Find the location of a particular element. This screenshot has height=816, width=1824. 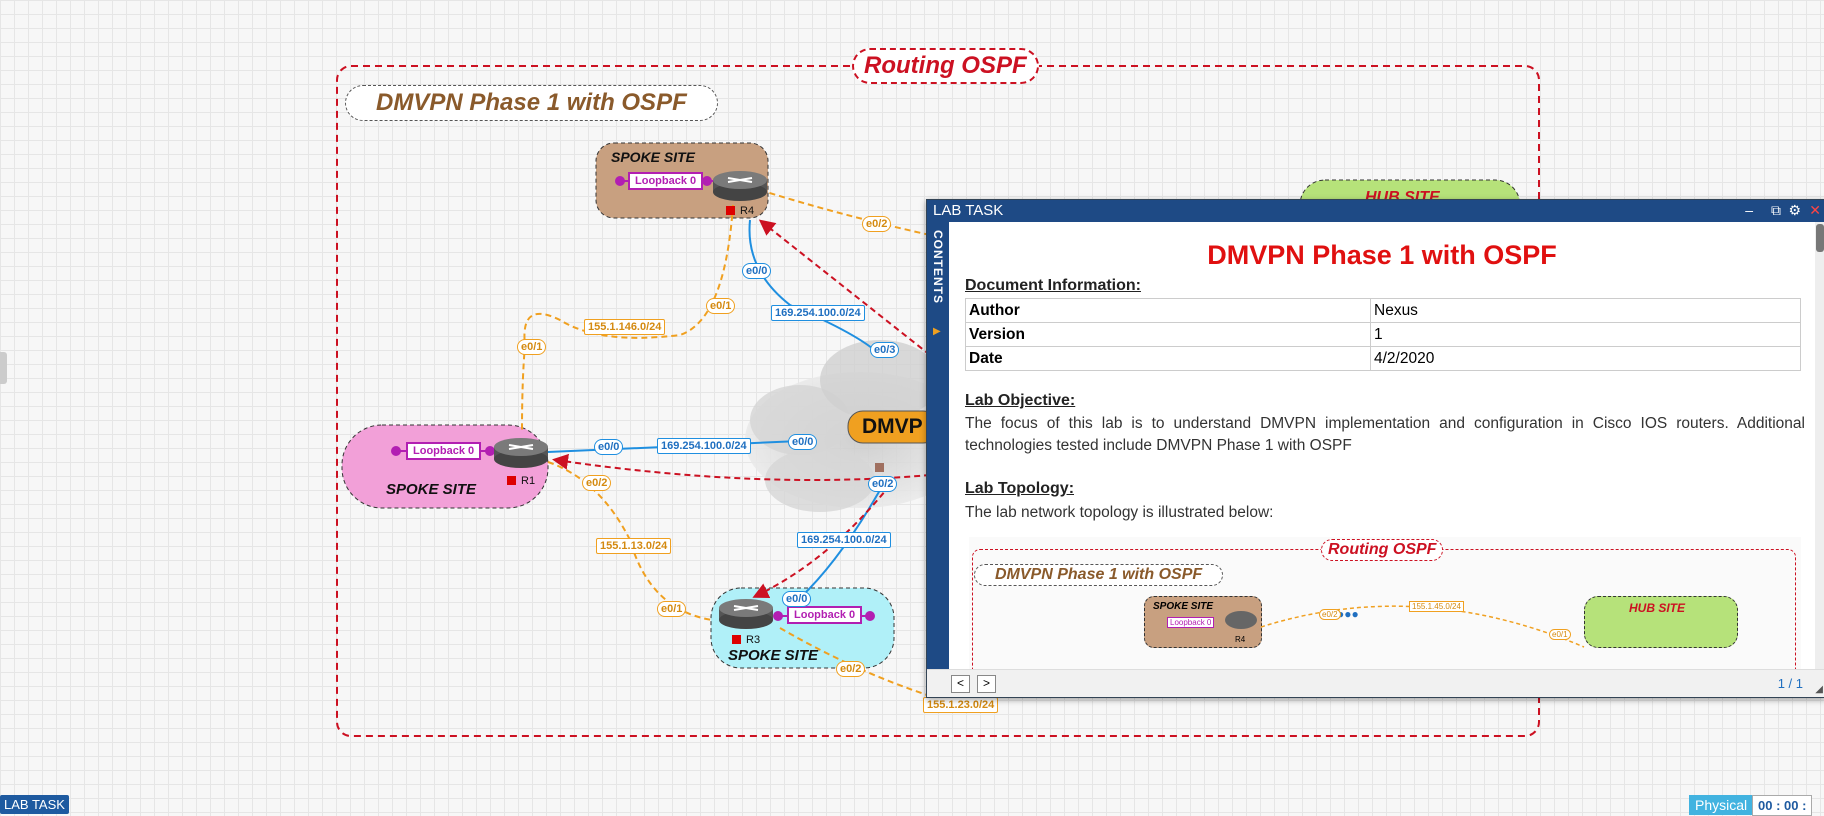

r3-e0-0-tag: e0/0 is located at coordinates (797, 599).